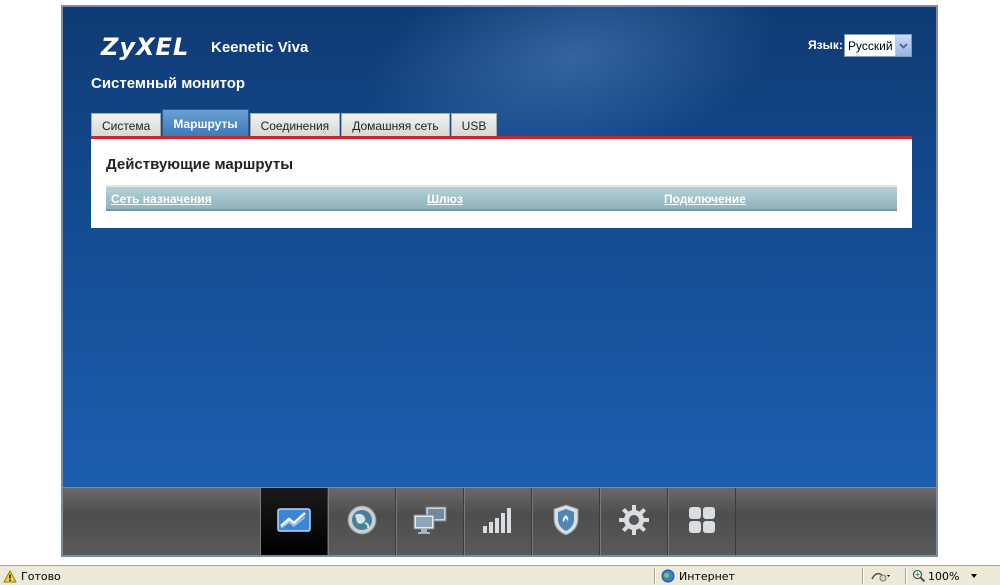 This screenshot has width=1000, height=585. What do you see at coordinates (145, 47) in the screenshot?
I see `zyxel-logo: ZyXEL` at bounding box center [145, 47].